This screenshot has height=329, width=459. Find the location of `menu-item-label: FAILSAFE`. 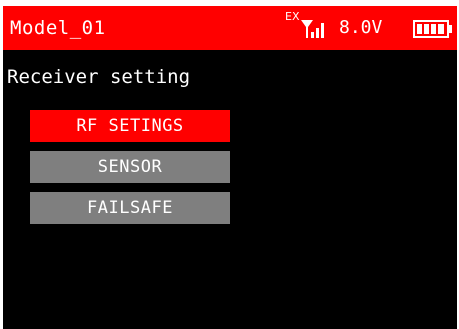

menu-item-label: FAILSAFE is located at coordinates (130, 208).